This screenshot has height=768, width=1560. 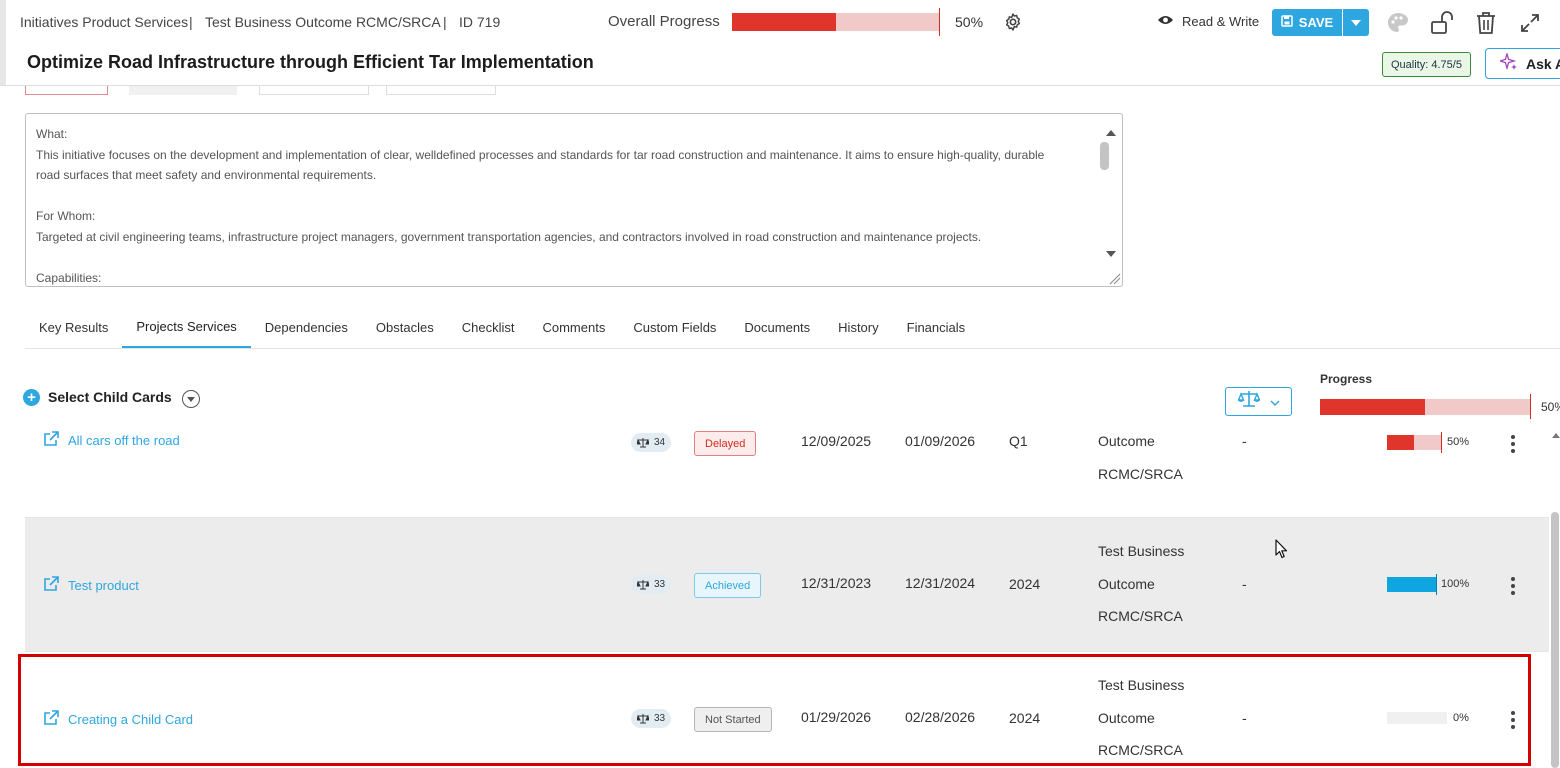 What do you see at coordinates (1025, 584) in the screenshot?
I see `period: 2024` at bounding box center [1025, 584].